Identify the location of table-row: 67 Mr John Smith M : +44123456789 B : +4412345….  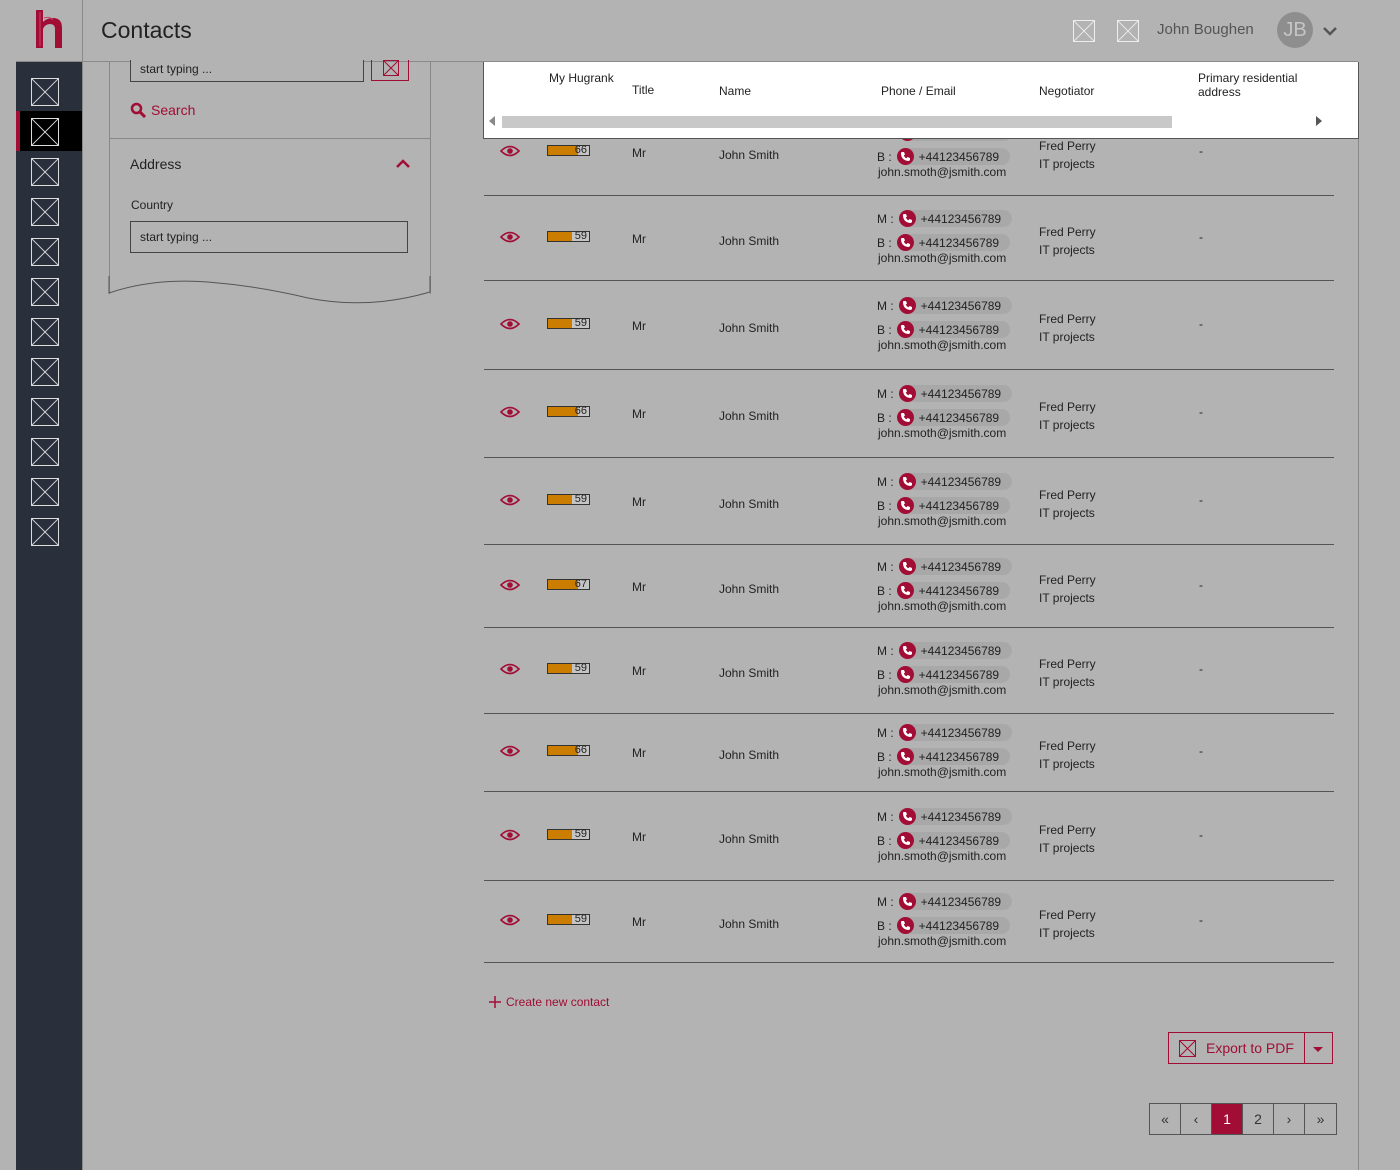
(909, 586).